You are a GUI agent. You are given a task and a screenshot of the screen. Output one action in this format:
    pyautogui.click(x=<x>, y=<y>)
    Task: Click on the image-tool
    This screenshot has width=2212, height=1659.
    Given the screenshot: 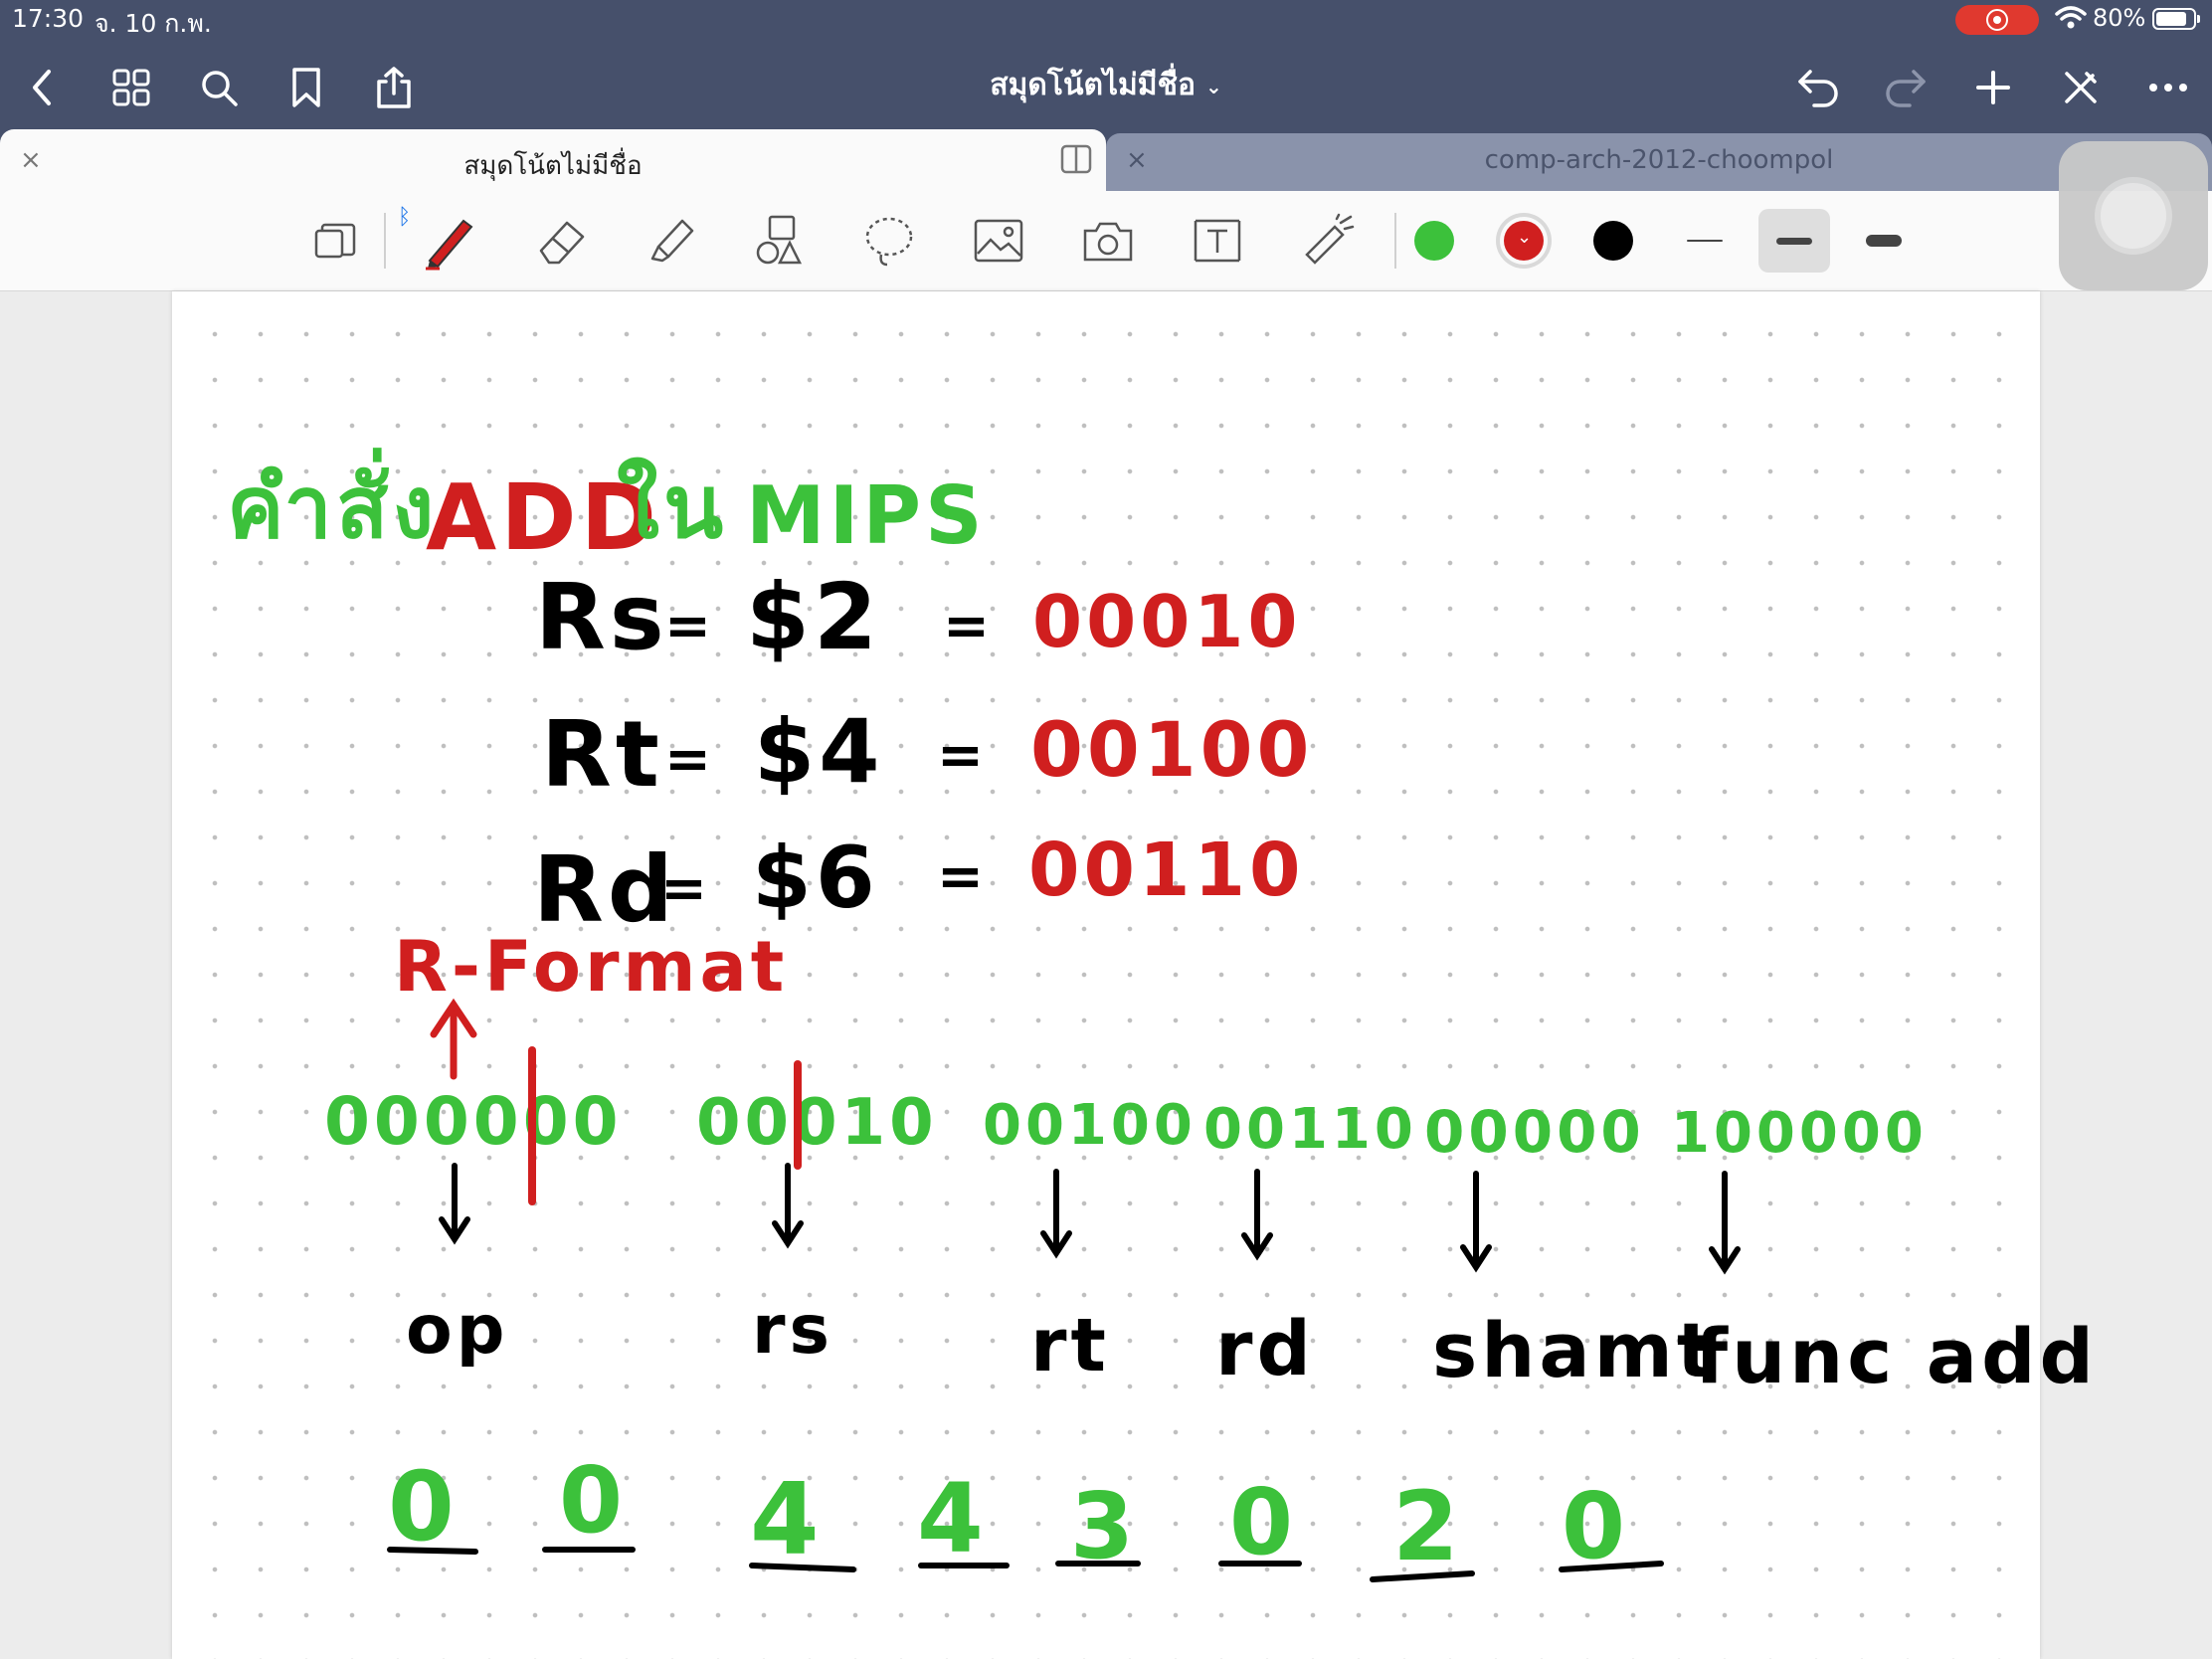 What is the action you would take?
    pyautogui.click(x=998, y=241)
    